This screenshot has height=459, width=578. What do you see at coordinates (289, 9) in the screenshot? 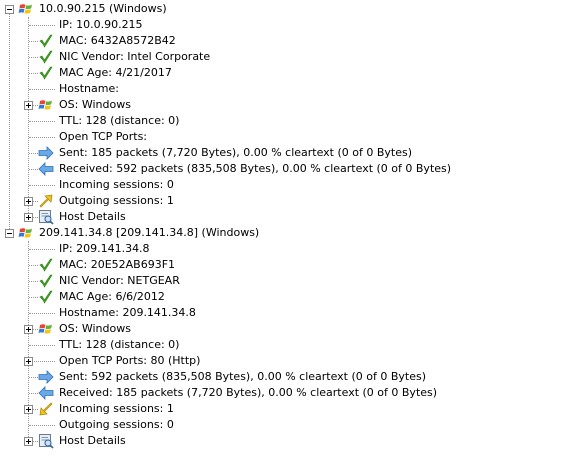
I see `host-node: 10.0.90.215 (Windows)` at bounding box center [289, 9].